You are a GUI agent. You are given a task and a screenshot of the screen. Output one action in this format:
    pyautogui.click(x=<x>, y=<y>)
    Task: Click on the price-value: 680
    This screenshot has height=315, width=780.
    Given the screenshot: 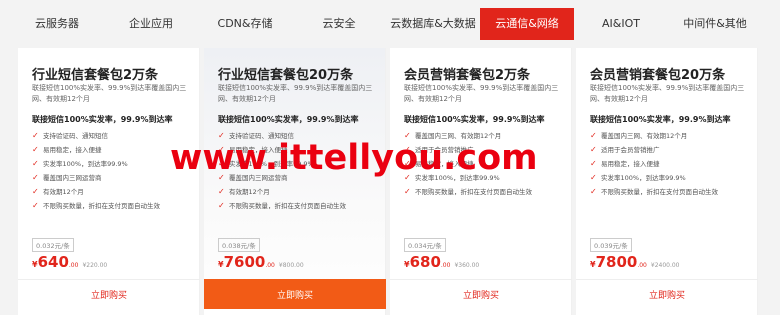 What is the action you would take?
    pyautogui.click(x=425, y=262)
    